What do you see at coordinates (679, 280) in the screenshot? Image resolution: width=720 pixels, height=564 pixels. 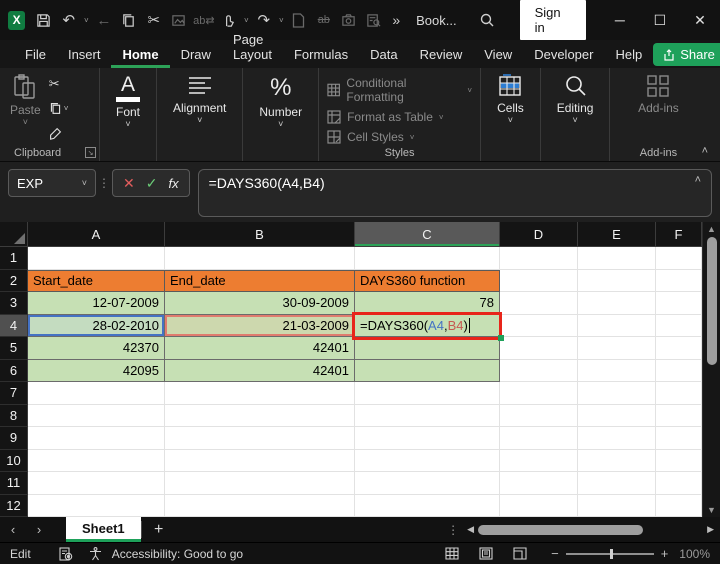 I see `cell-F2` at bounding box center [679, 280].